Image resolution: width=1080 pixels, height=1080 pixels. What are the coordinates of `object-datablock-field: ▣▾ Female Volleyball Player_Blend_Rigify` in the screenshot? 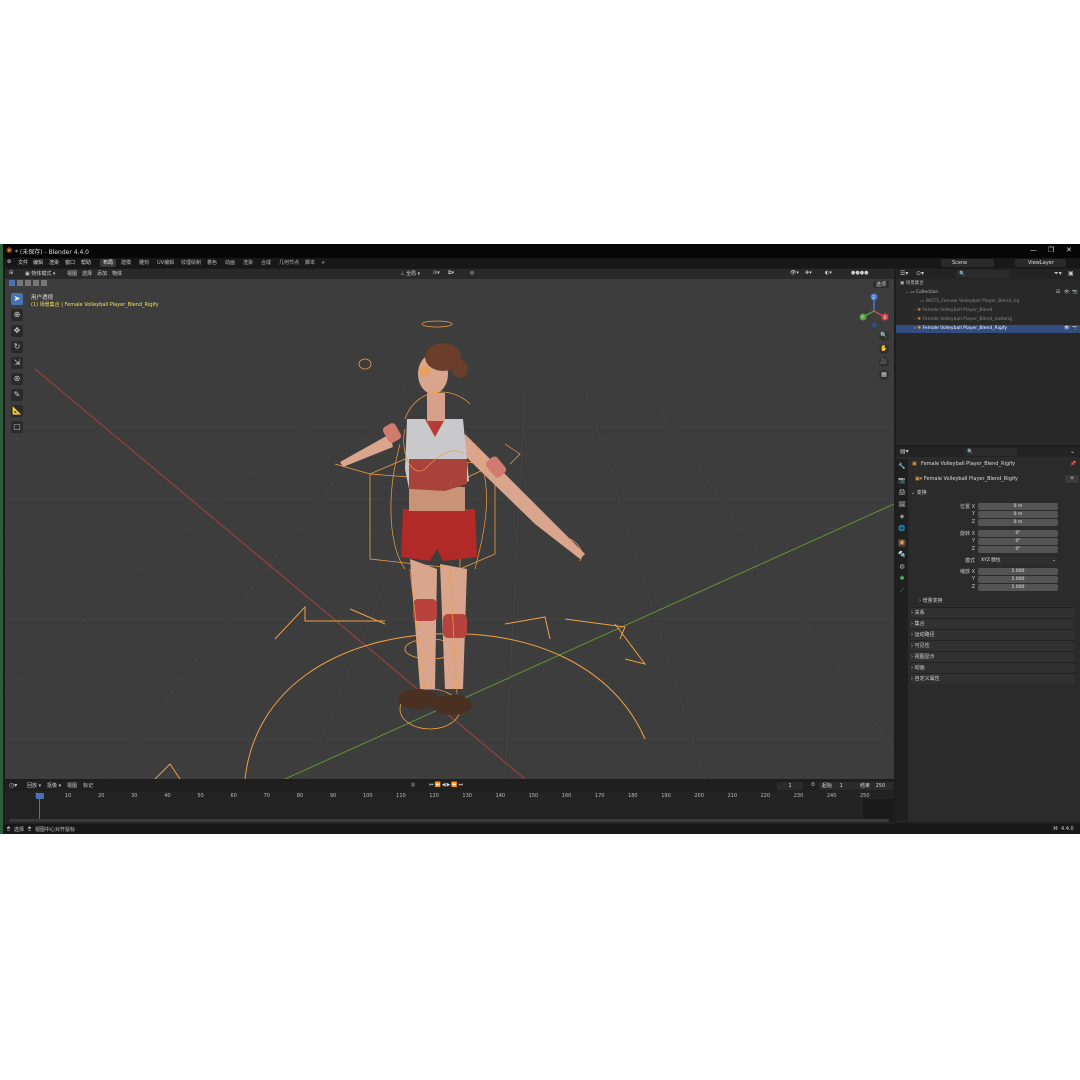 It's located at (988, 479).